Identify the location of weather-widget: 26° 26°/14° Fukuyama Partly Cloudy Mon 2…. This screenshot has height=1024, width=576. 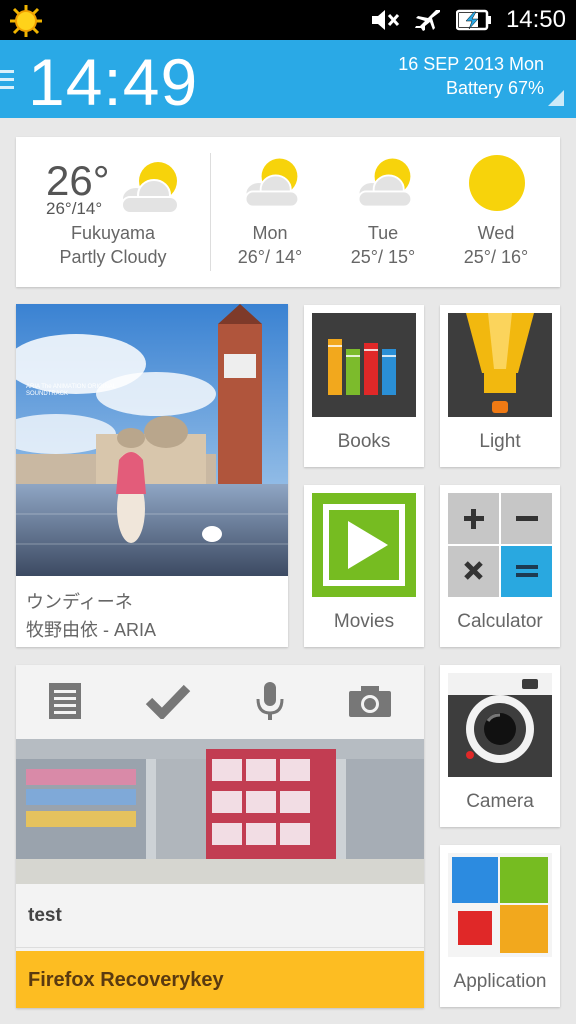
(288, 212).